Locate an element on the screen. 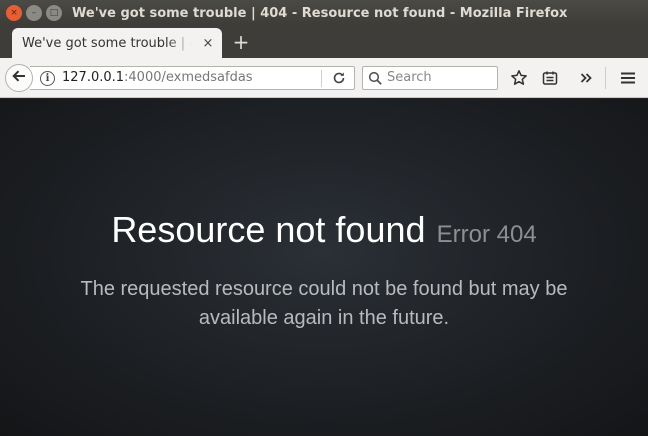 This screenshot has width=648, height=436. window-minimize-button: – is located at coordinates (34, 13).